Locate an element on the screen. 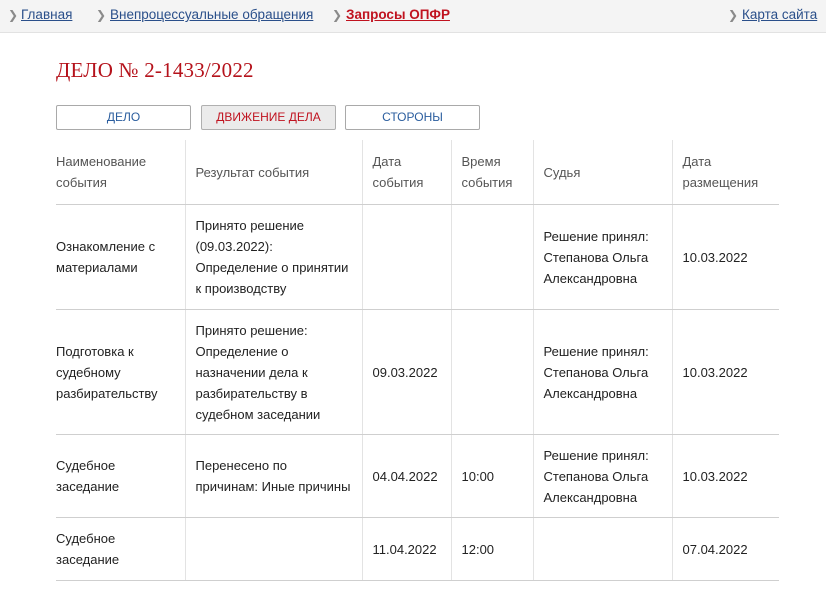 This screenshot has height=595, width=826. case-title: ДЕЛО № 2-1433/2022 is located at coordinates (155, 70).